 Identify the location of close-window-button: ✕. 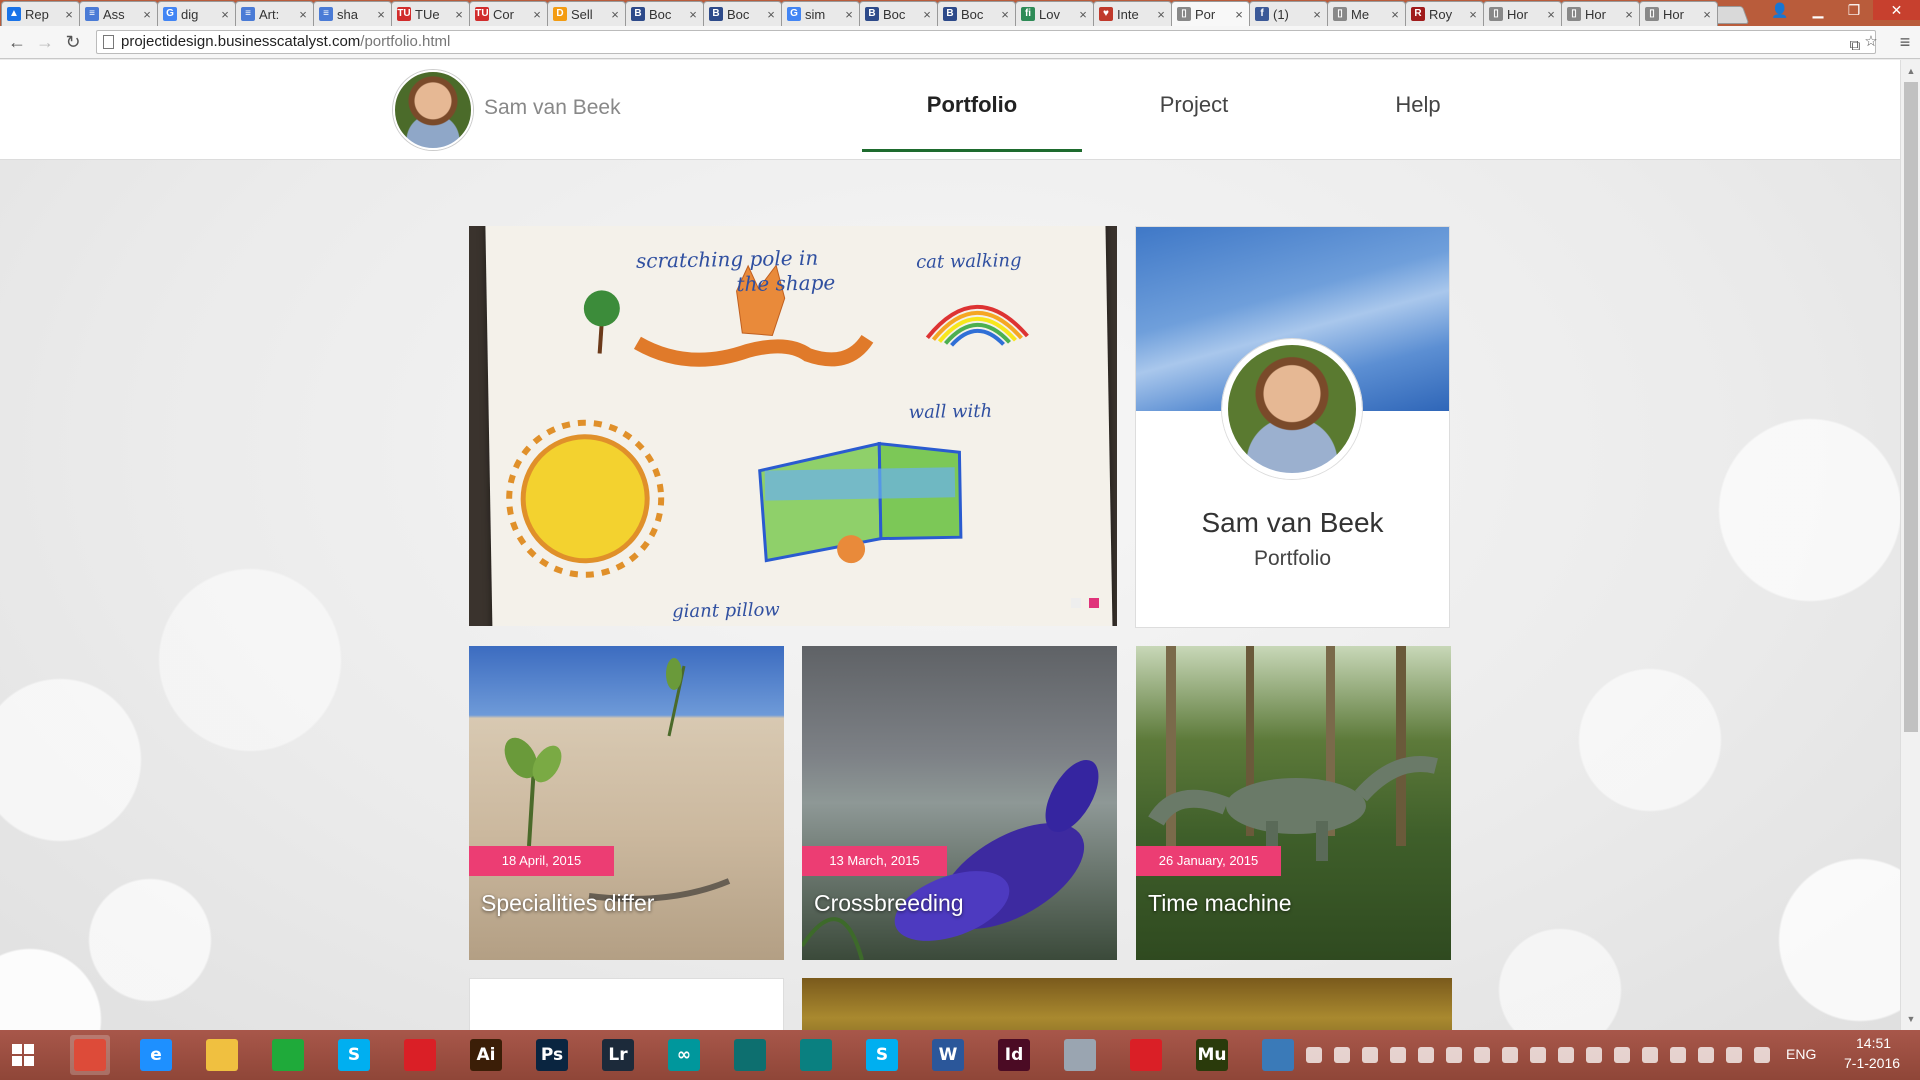
(1896, 10).